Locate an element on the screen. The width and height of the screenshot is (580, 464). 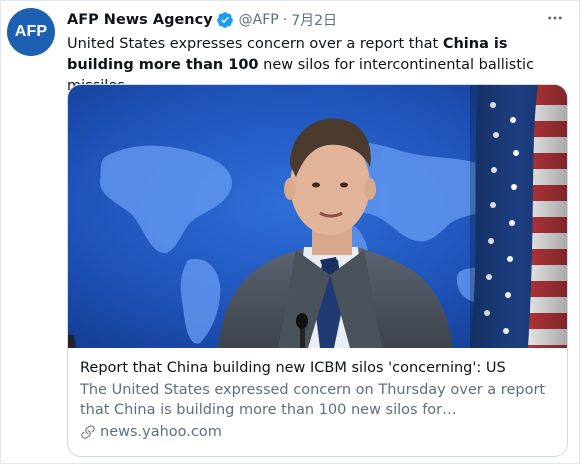
verified-badge-icon is located at coordinates (224, 20).